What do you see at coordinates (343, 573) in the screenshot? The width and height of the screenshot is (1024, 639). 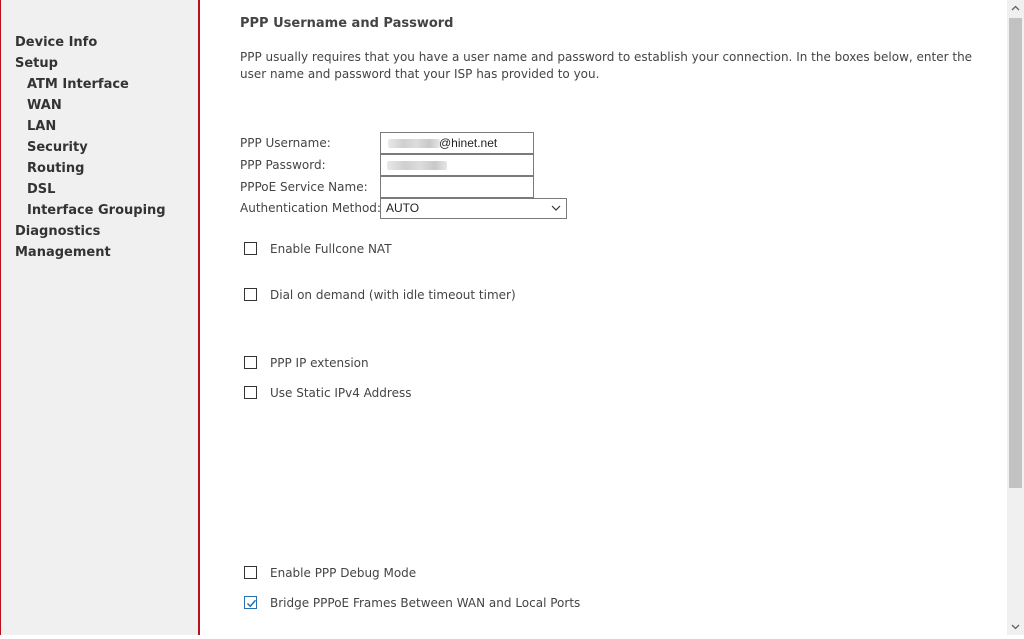 I see `ppp-debug-label: Enable PPP Debug Mode` at bounding box center [343, 573].